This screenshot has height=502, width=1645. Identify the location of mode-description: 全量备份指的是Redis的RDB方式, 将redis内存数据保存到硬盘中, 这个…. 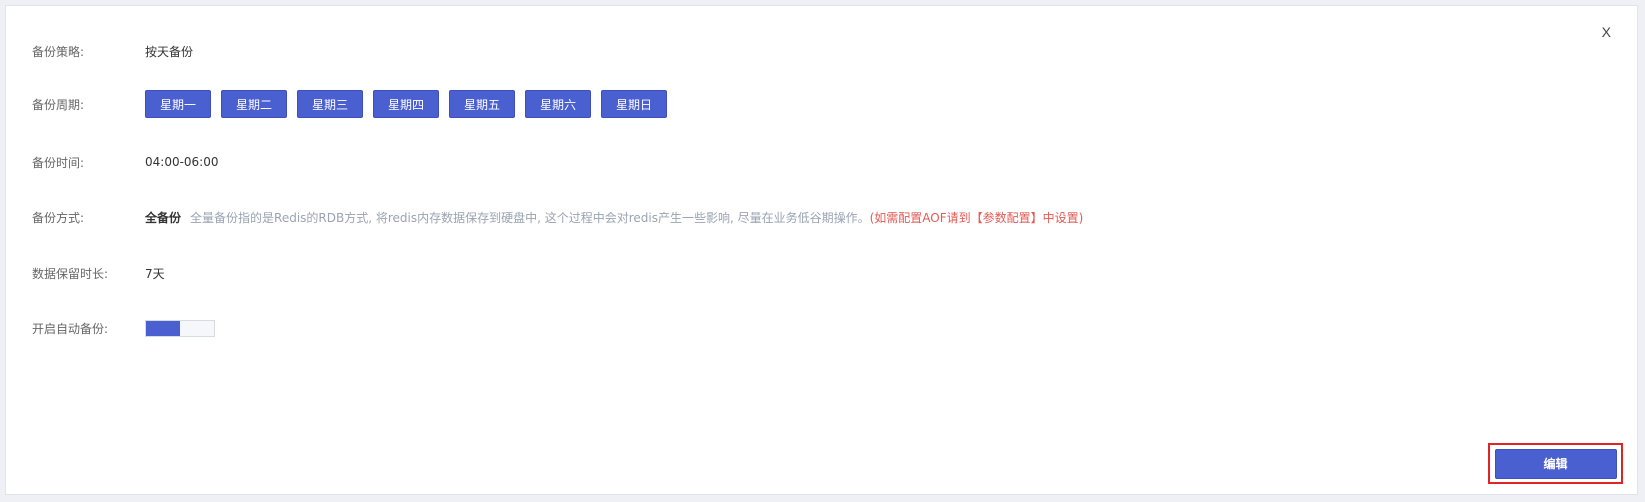
(530, 217).